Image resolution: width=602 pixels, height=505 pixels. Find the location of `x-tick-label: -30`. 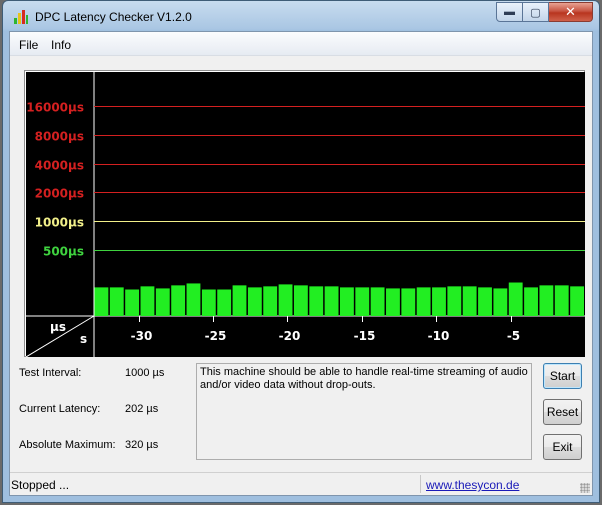

x-tick-label: -30 is located at coordinates (142, 336).